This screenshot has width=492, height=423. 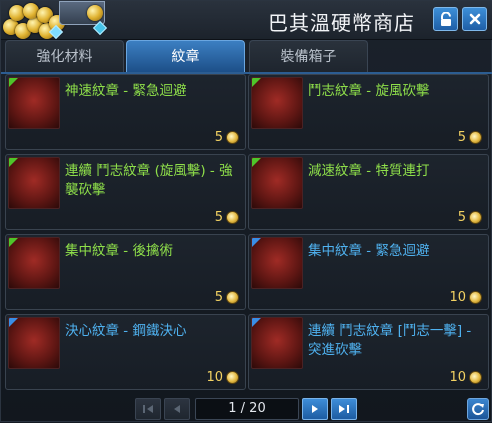 I want to click on item-card: 神速紋章 - 緊急迴避 5, so click(x=125, y=112).